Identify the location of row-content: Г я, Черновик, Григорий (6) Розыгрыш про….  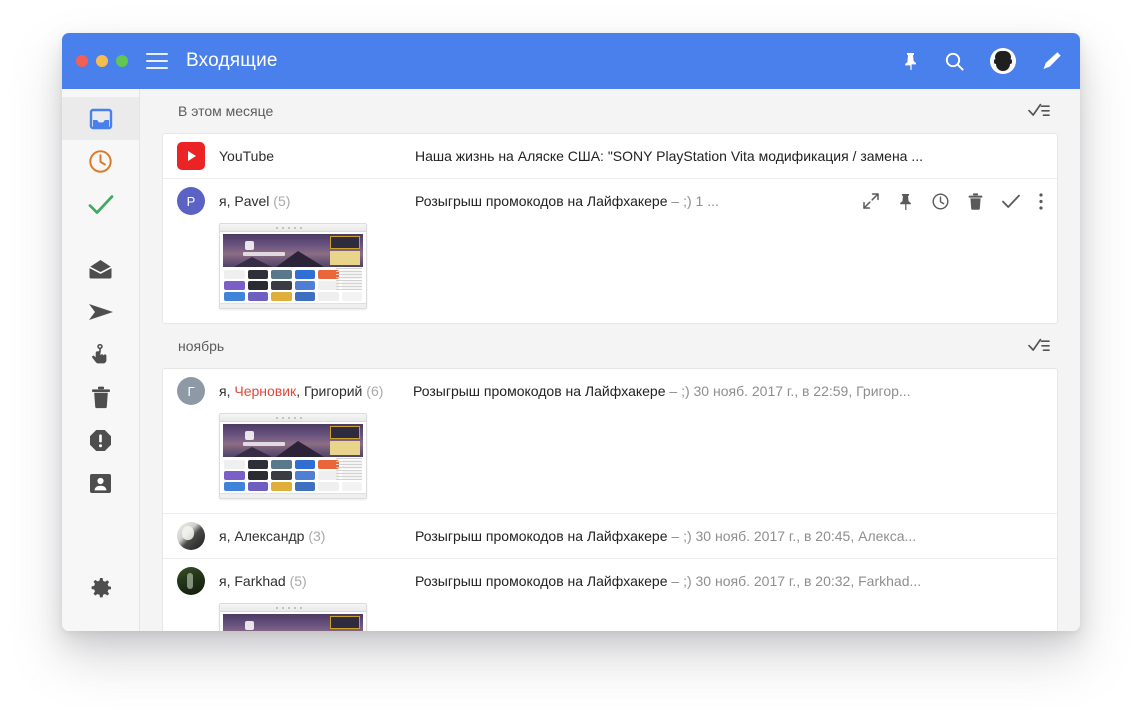
(610, 391).